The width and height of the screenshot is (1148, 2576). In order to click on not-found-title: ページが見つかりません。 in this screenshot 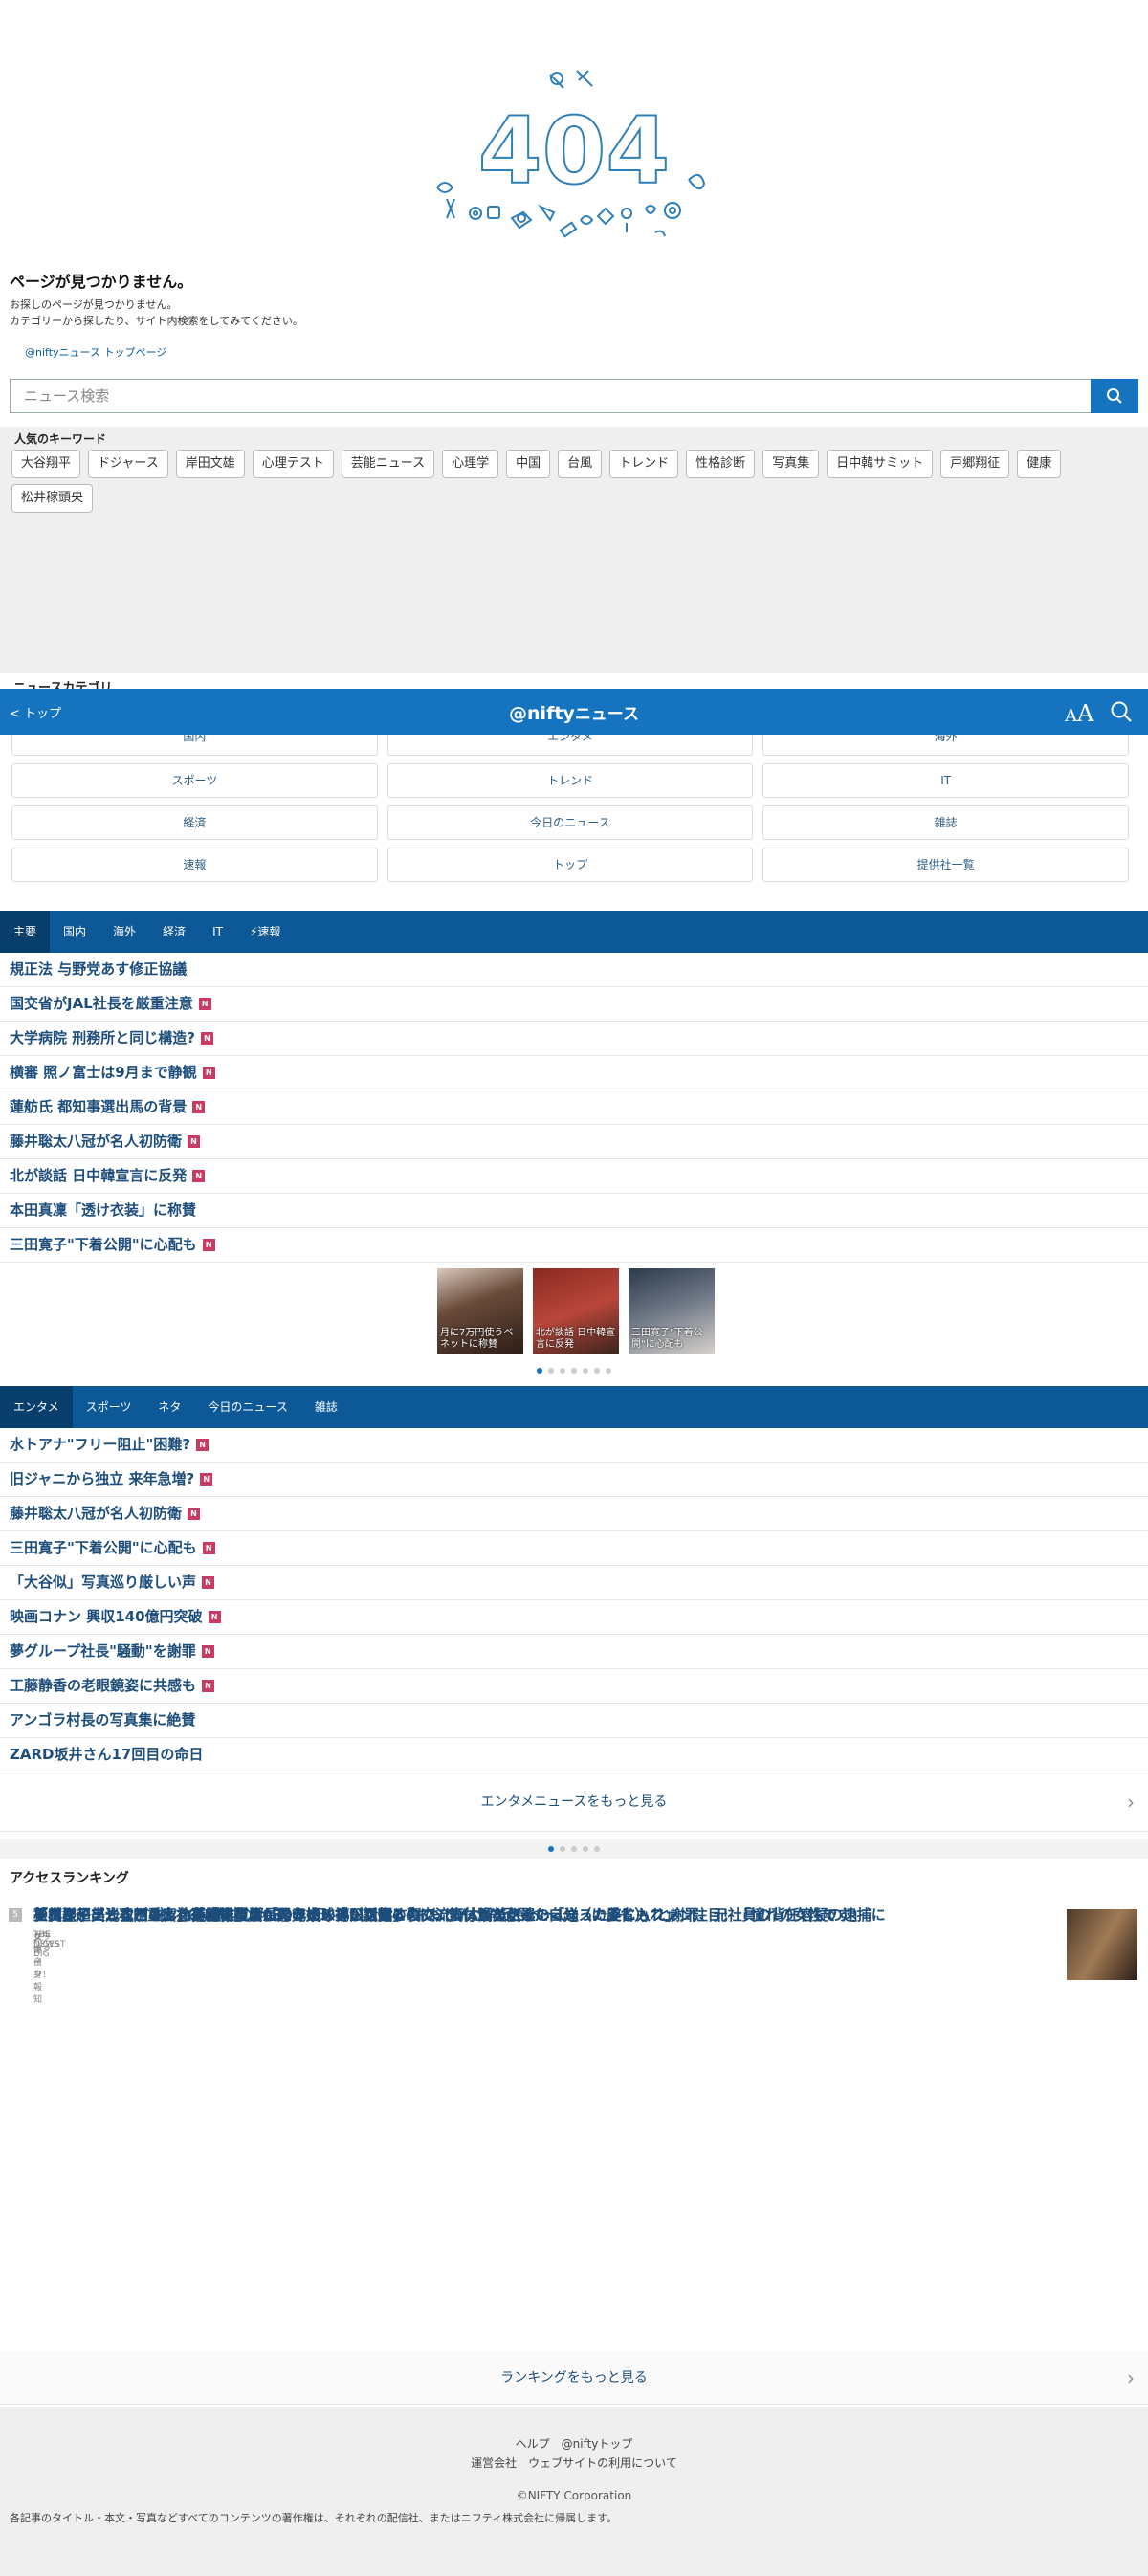, I will do `click(102, 282)`.